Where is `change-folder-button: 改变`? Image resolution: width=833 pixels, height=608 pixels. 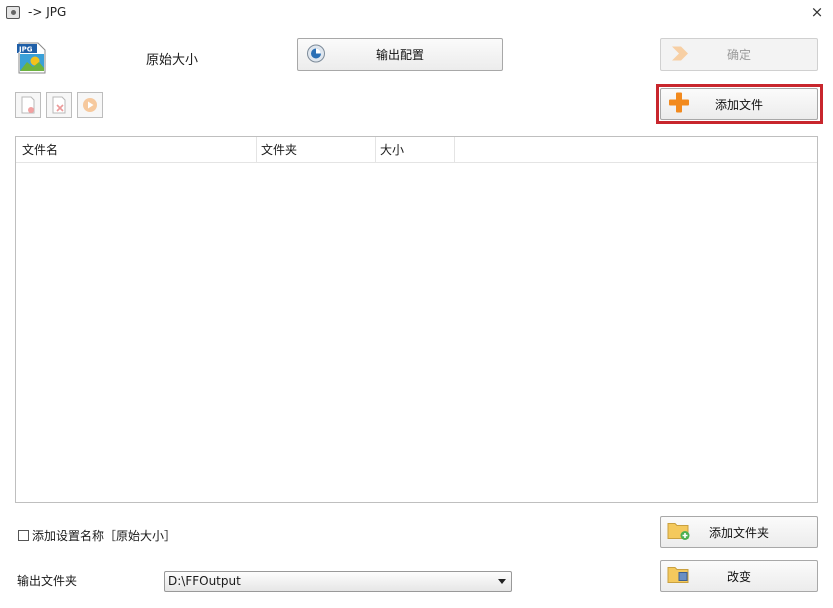
change-folder-button: 改变 is located at coordinates (739, 576).